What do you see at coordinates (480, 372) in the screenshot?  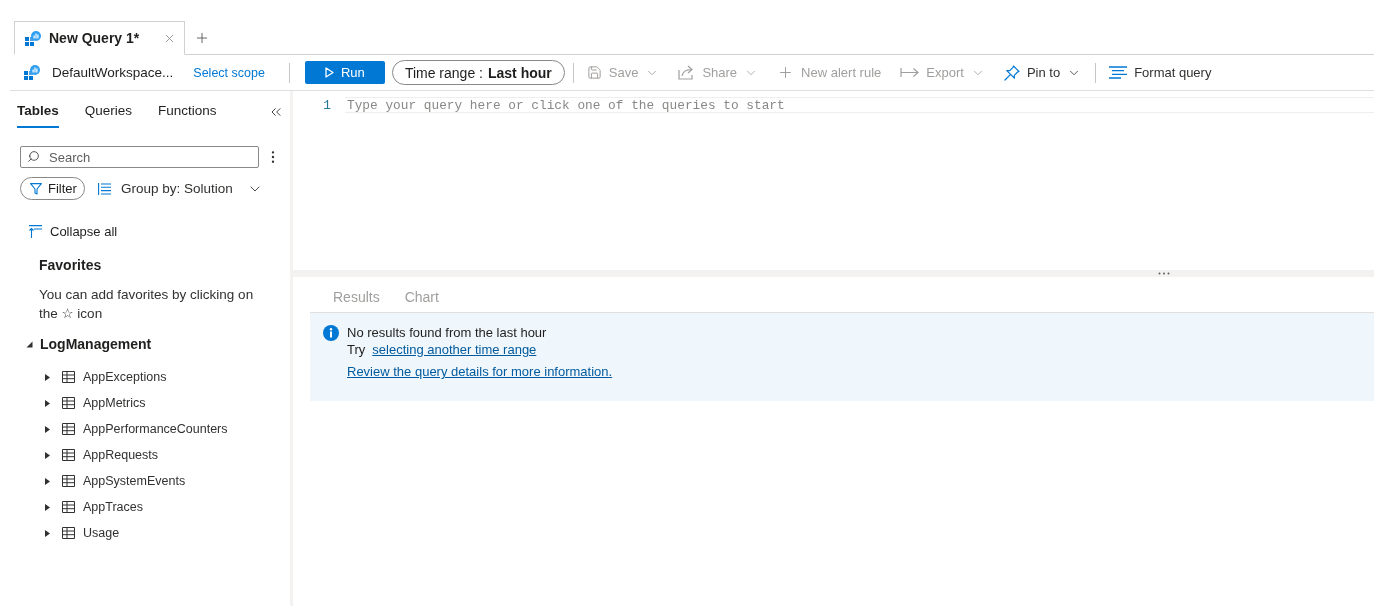 I see `query-details-link: Review the query details for more information.` at bounding box center [480, 372].